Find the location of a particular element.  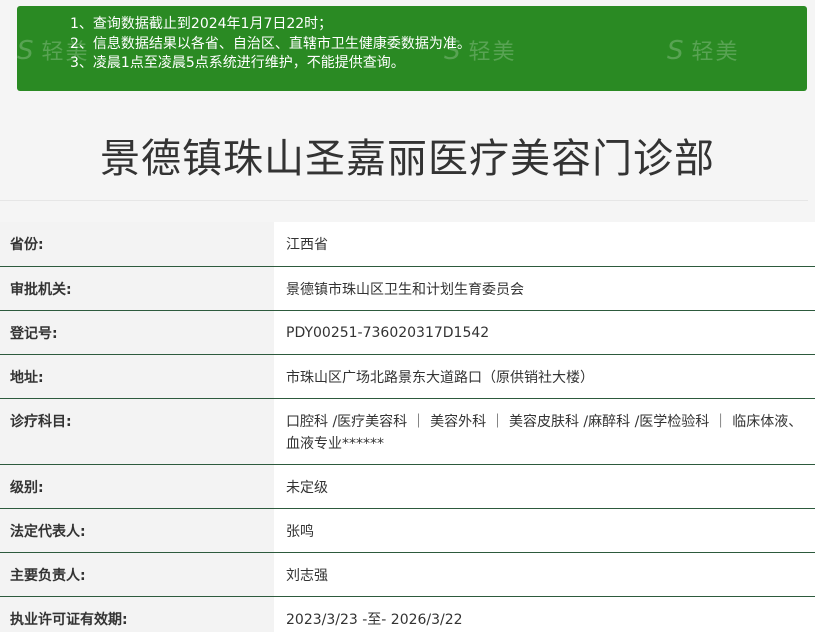

table-row-license-validity: 执业许可证有效期: 2023/3/23 -至- 2026/3/22 is located at coordinates (407, 614).